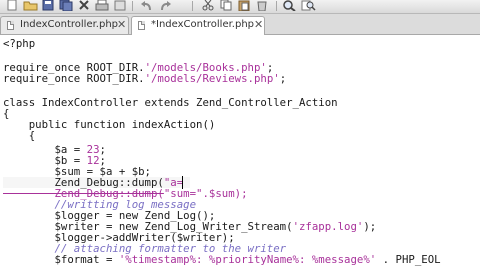 The image size is (480, 270). What do you see at coordinates (19, 135) in the screenshot?
I see `code-line: {` at bounding box center [19, 135].